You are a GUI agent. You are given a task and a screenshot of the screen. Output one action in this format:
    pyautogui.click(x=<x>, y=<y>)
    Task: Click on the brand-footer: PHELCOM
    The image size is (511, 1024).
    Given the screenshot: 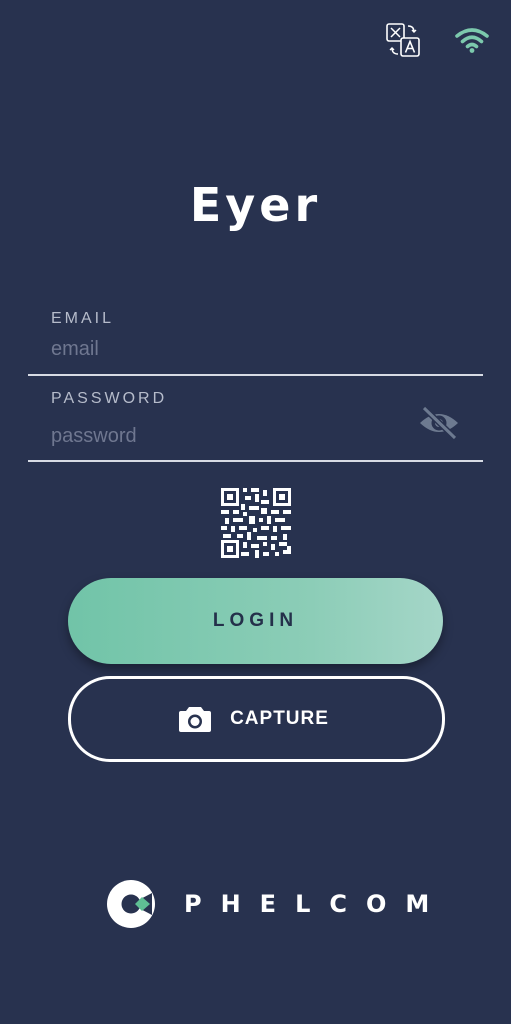 What is the action you would take?
    pyautogui.click(x=277, y=904)
    